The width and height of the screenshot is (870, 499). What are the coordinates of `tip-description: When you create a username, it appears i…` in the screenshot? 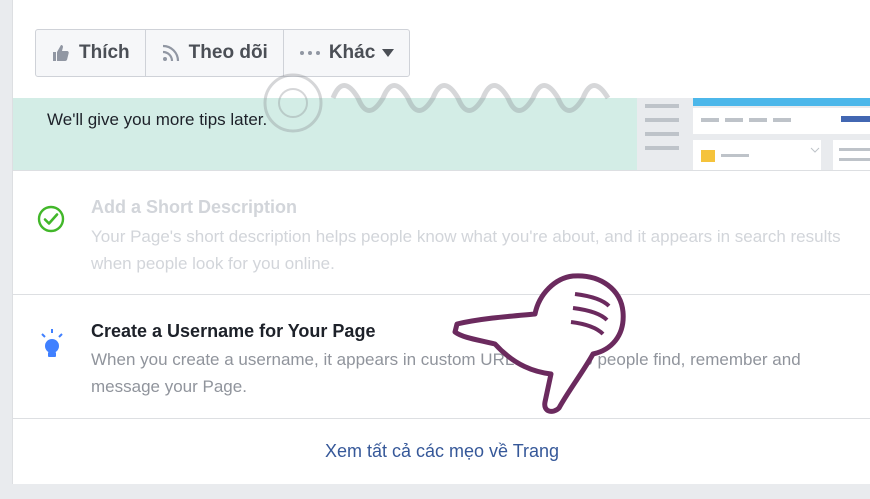 It's located at (446, 373).